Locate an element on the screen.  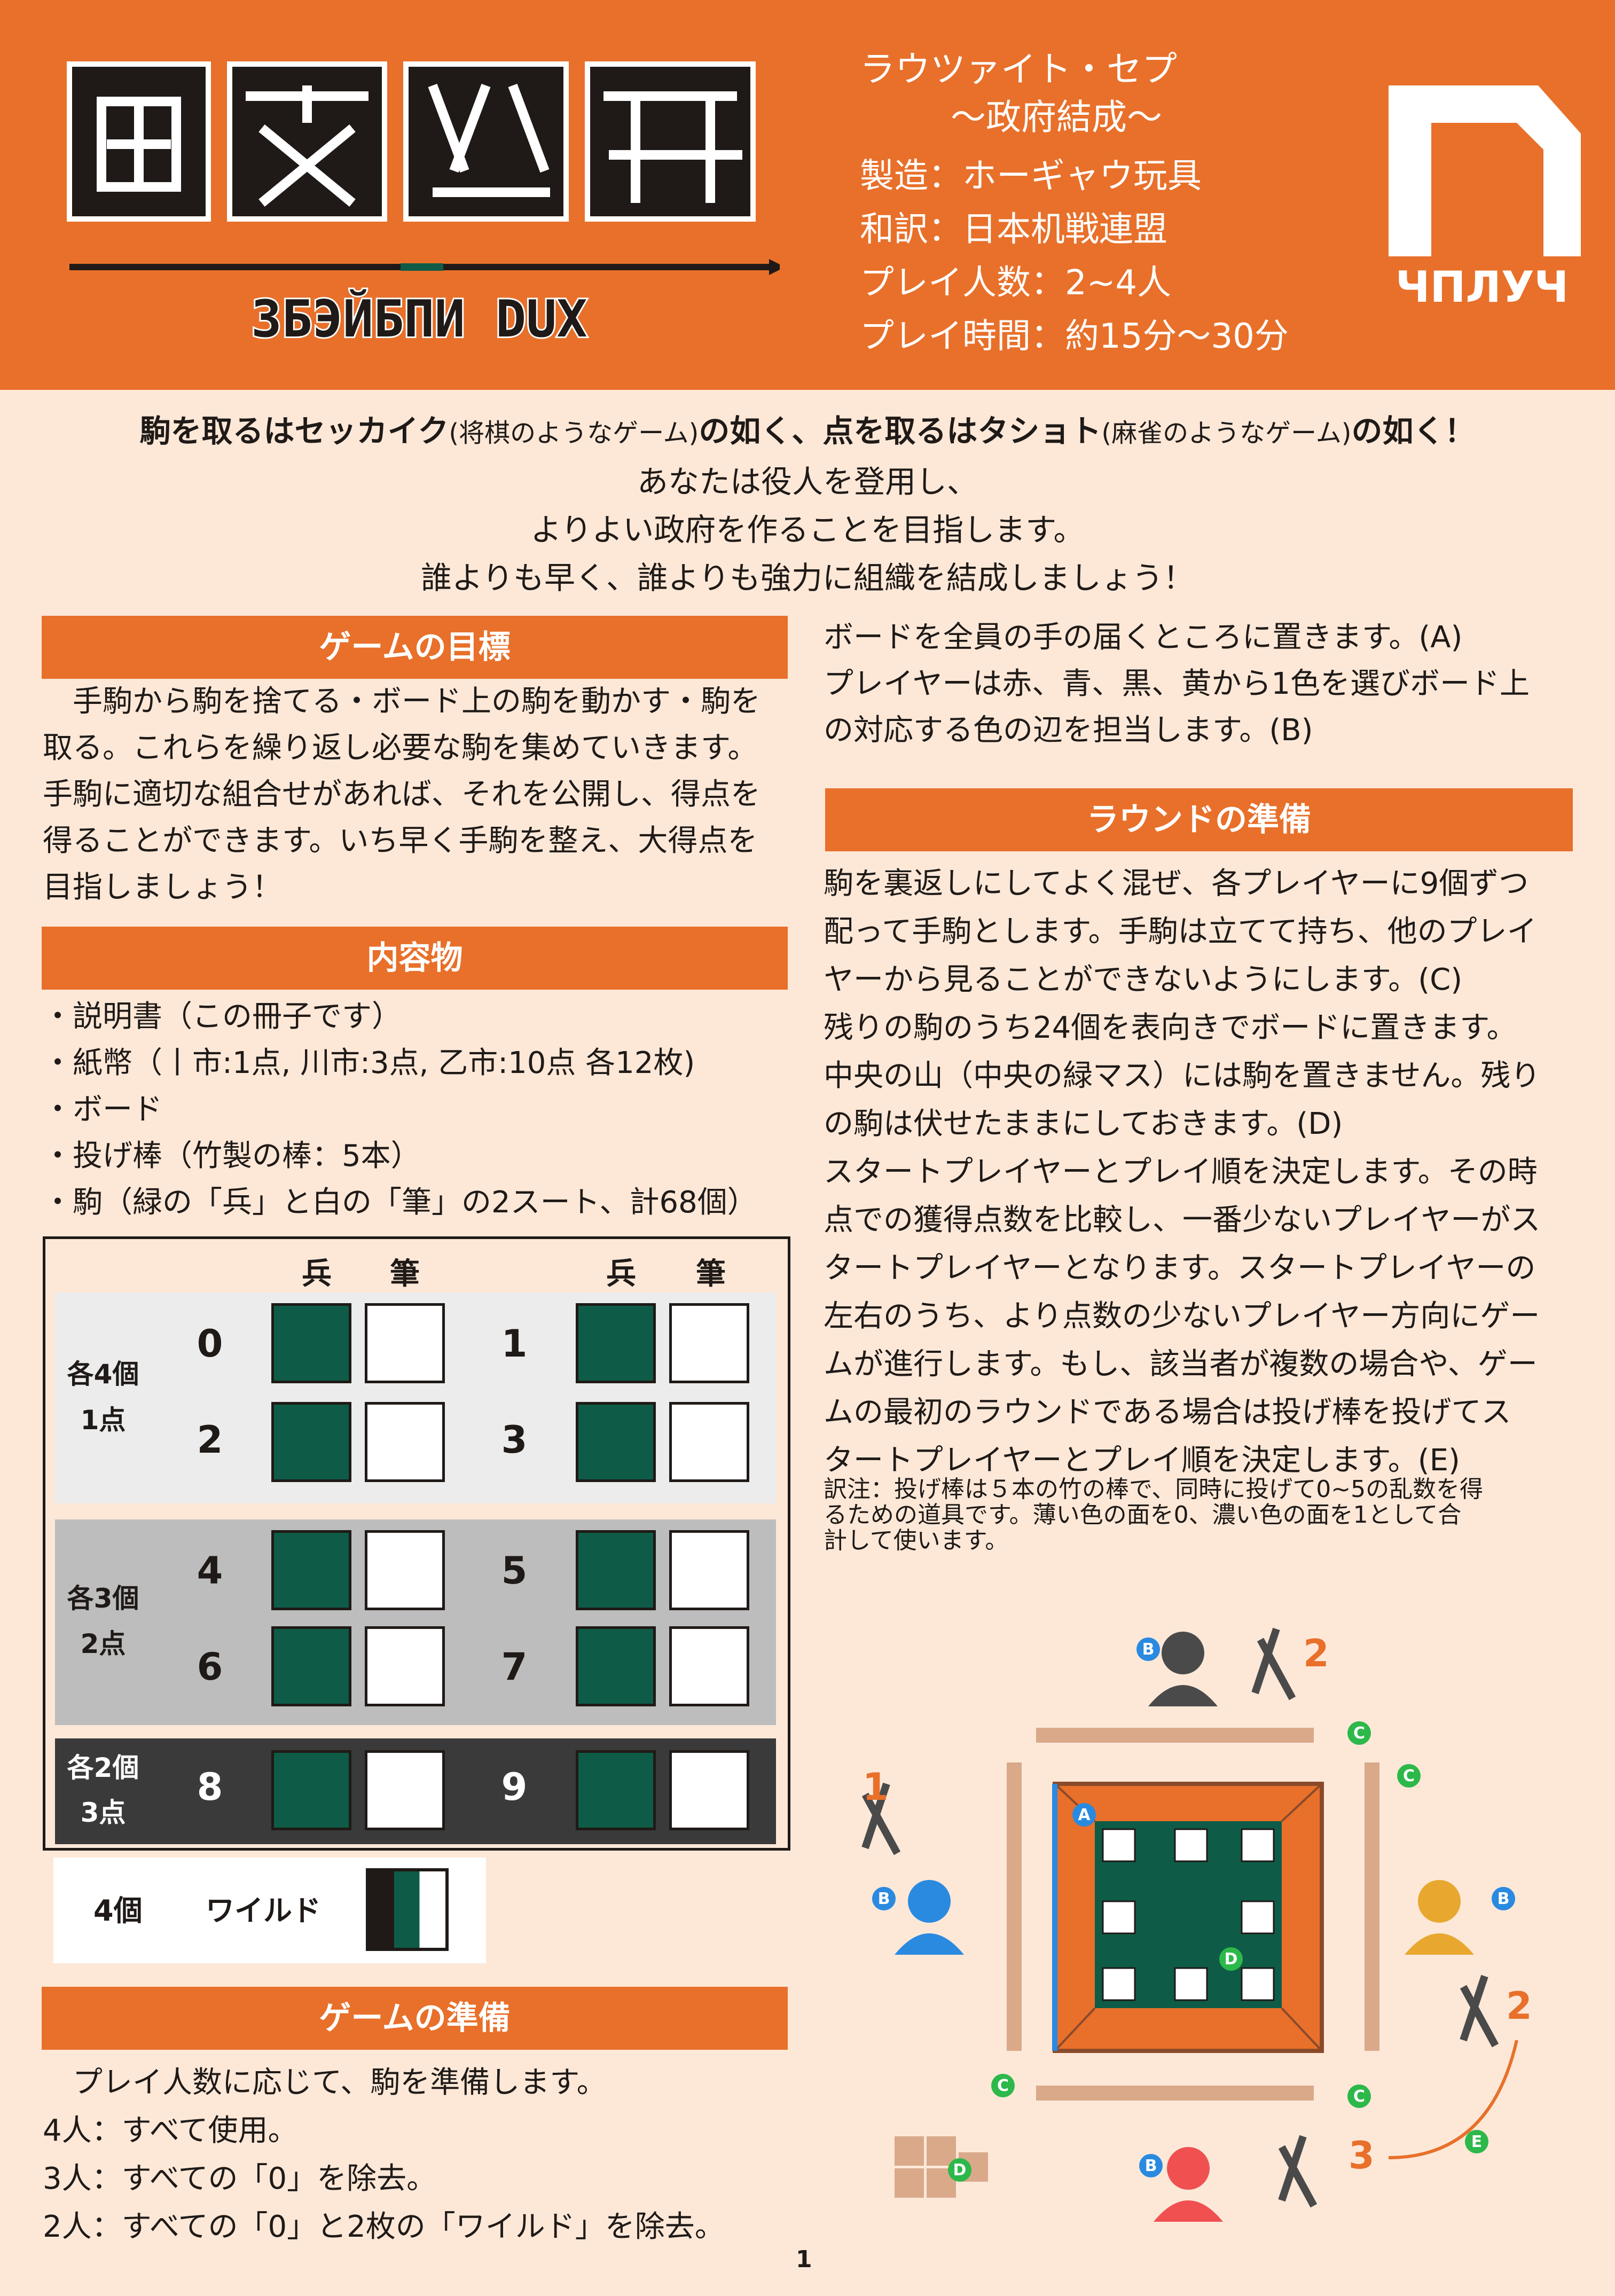
number-4: 4 is located at coordinates (210, 1571).